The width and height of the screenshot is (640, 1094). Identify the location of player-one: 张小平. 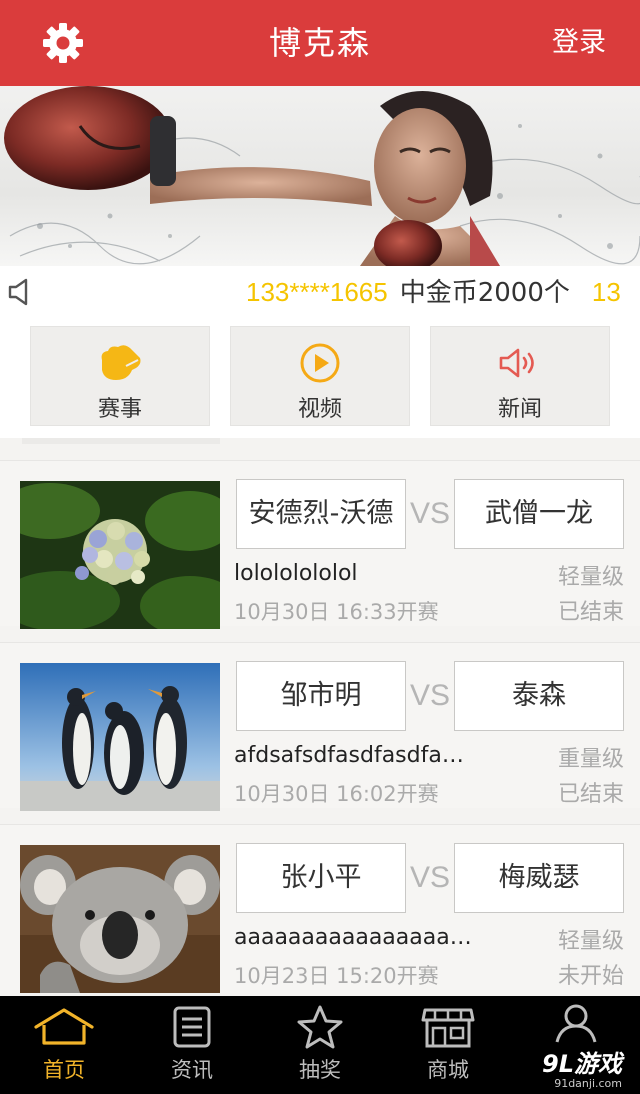
(321, 878).